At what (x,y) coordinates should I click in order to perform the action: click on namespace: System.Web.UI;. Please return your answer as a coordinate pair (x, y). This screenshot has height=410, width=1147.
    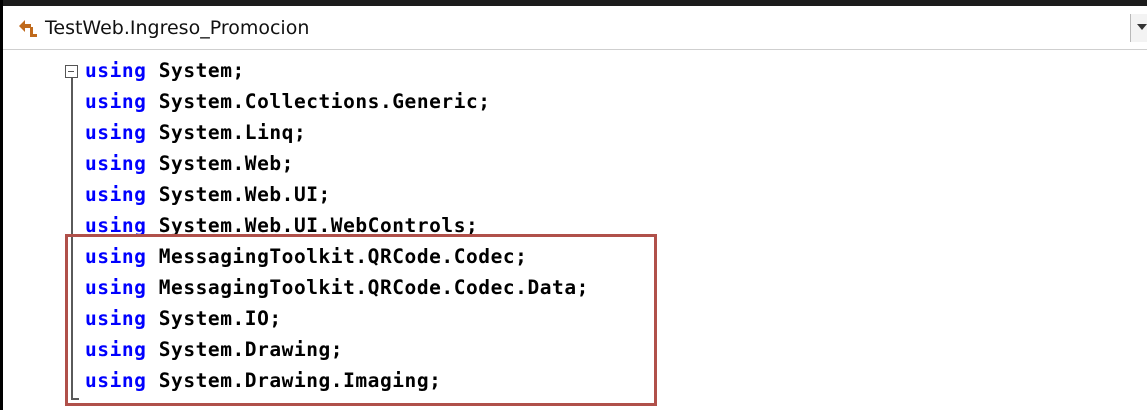
    Looking at the image, I should click on (244, 194).